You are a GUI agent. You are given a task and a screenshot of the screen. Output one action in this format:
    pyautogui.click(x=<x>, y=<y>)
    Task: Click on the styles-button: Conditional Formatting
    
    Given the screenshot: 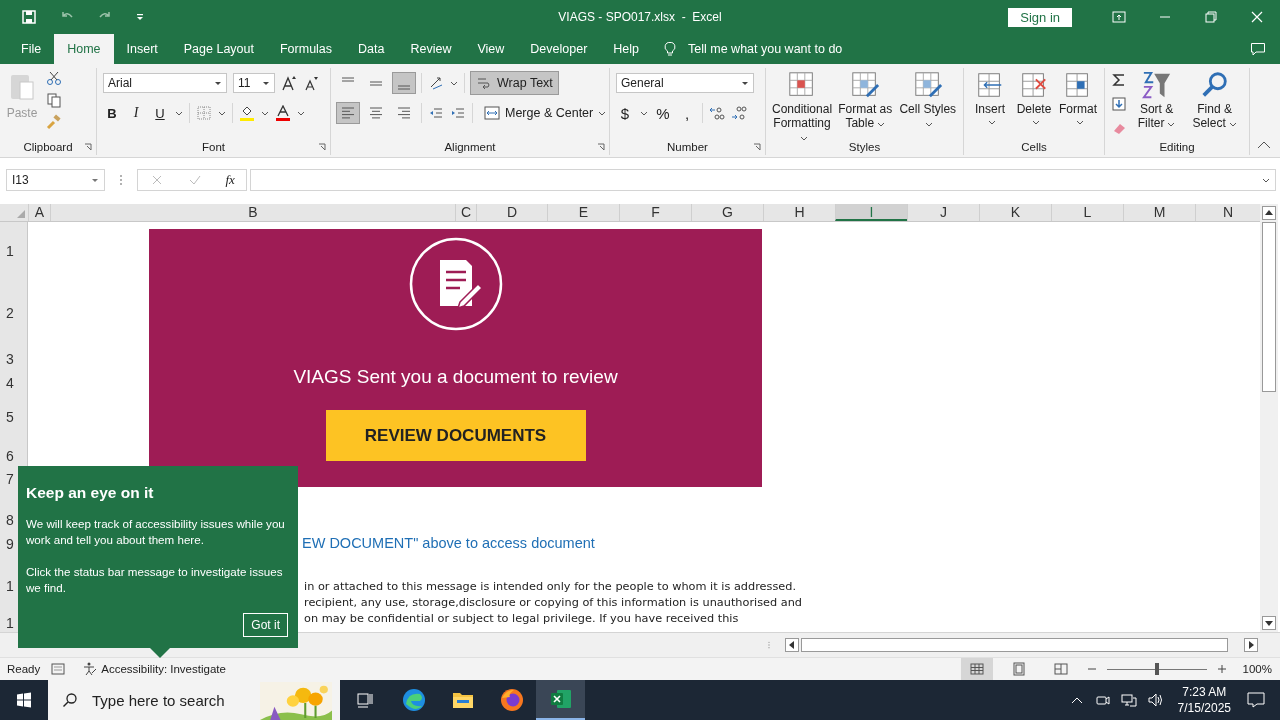 What is the action you would take?
    pyautogui.click(x=802, y=107)
    